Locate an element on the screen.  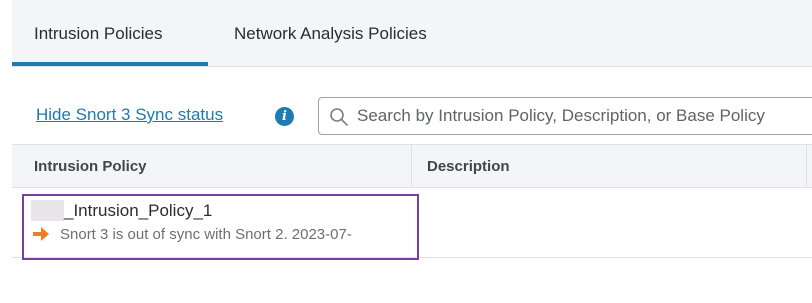
table-header: Intrusion Policy Description is located at coordinates (412, 166).